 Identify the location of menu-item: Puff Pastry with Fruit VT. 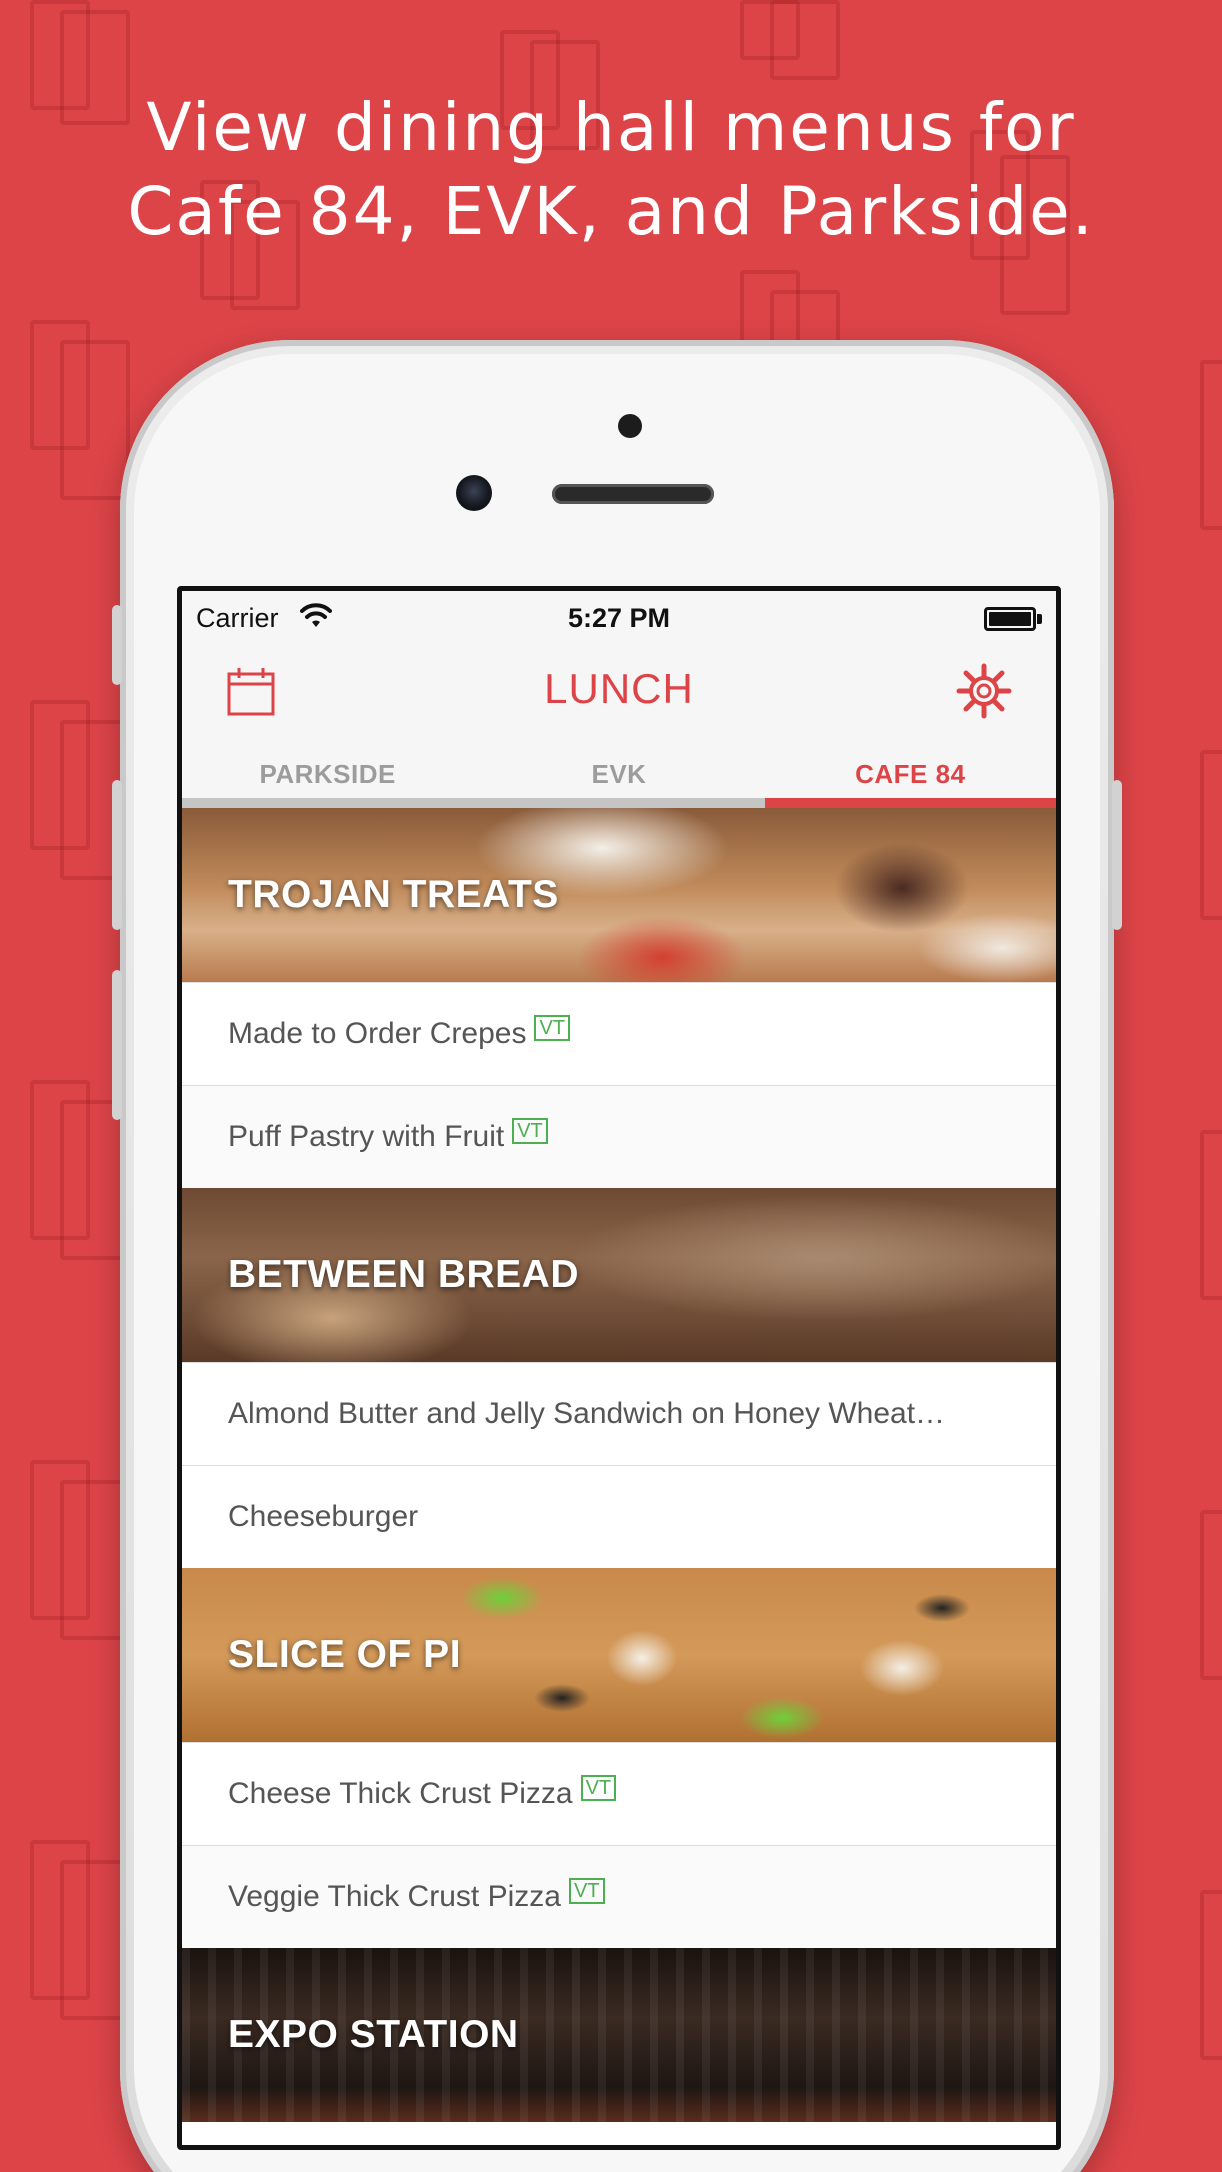
(619, 1136).